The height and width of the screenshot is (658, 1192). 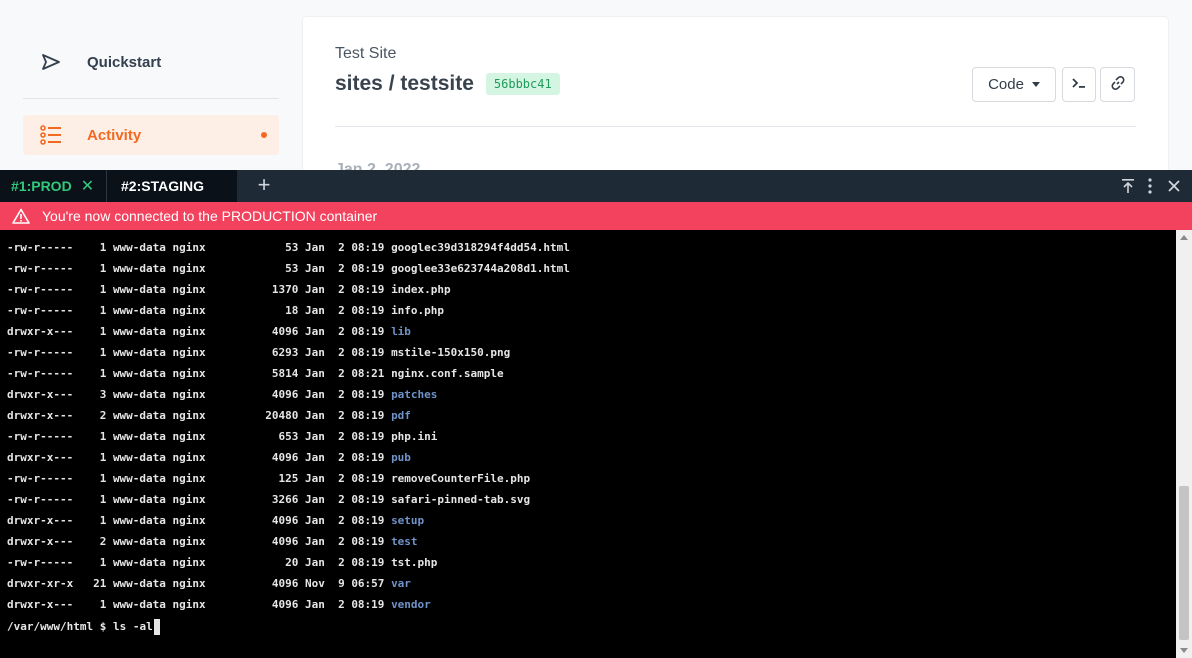 I want to click on file-size: 53, so click(x=292, y=268).